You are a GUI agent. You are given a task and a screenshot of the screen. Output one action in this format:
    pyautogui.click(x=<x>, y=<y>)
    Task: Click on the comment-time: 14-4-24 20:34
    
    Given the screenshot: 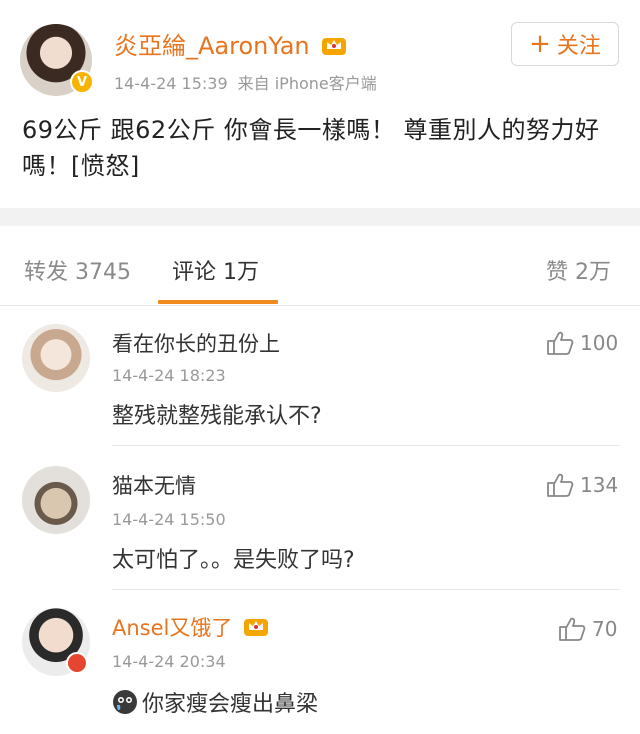 What is the action you would take?
    pyautogui.click(x=169, y=661)
    